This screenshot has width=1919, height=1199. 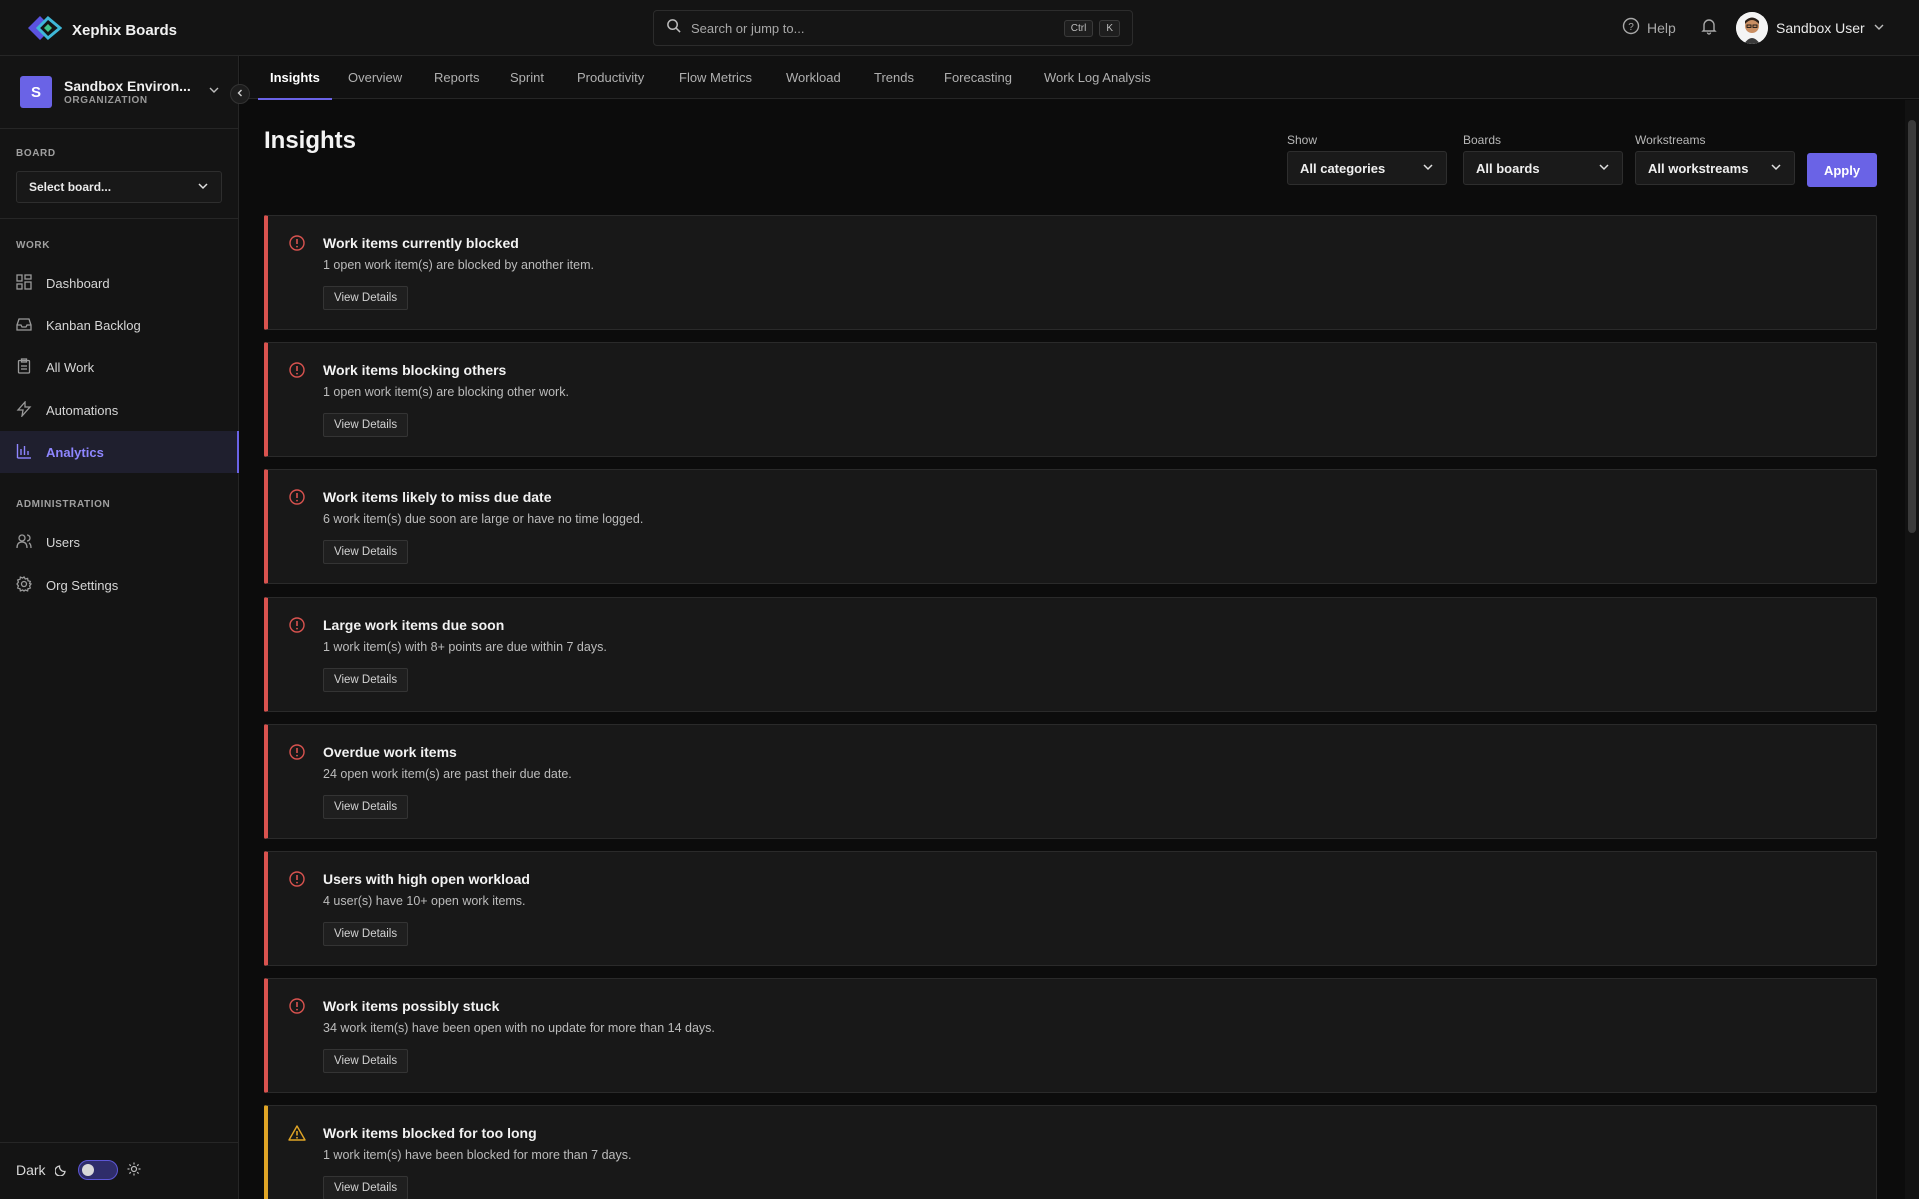 I want to click on sidebar-item-org-settings: Org Settings, so click(x=119, y=585).